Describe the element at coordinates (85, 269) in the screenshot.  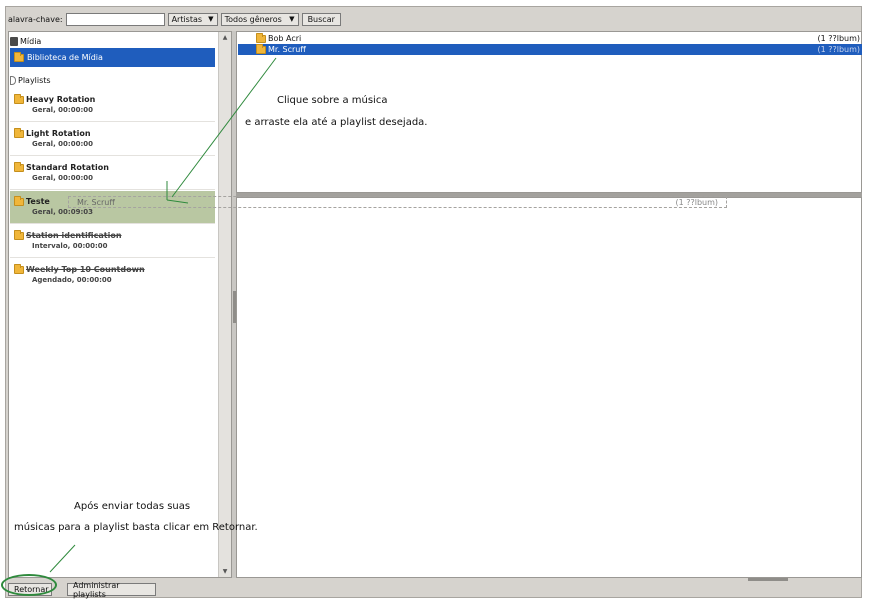
I see `playlist-name: Weekly Top 10 Countdown` at that location.